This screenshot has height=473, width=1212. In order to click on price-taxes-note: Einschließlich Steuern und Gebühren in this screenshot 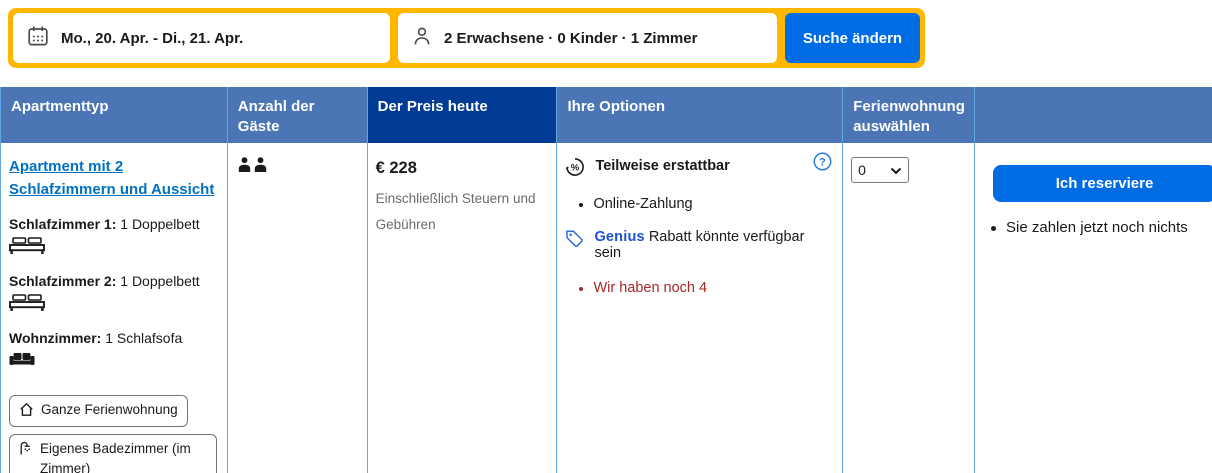, I will do `click(455, 211)`.